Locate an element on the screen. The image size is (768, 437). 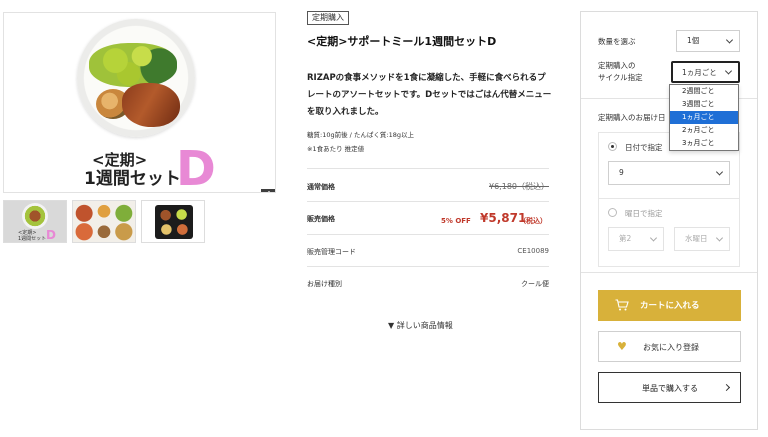
quantity-select-value: 1個 is located at coordinates (693, 40).